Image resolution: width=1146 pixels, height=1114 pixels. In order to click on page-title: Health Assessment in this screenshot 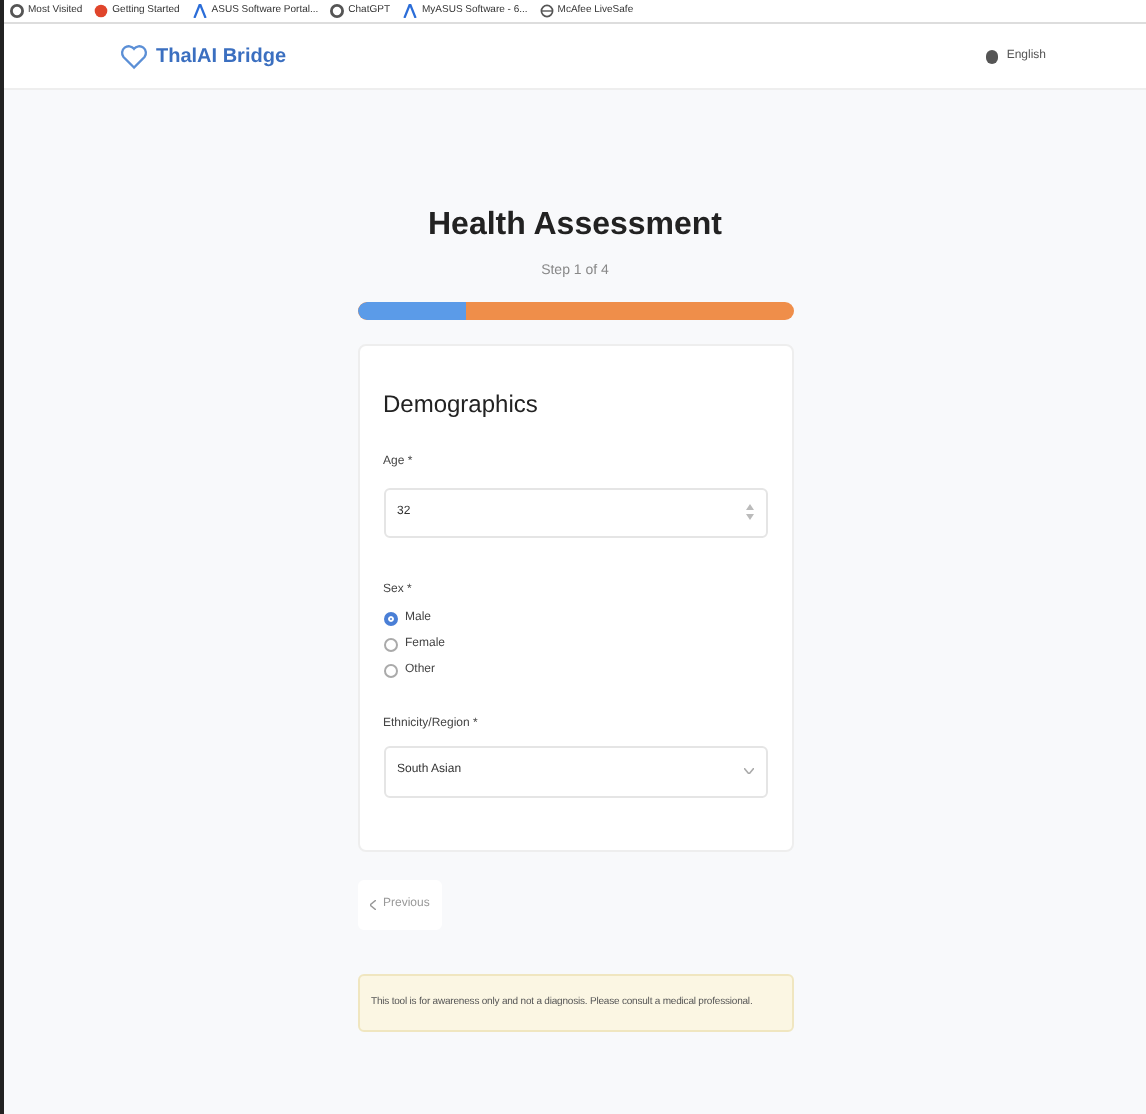, I will do `click(575, 226)`.